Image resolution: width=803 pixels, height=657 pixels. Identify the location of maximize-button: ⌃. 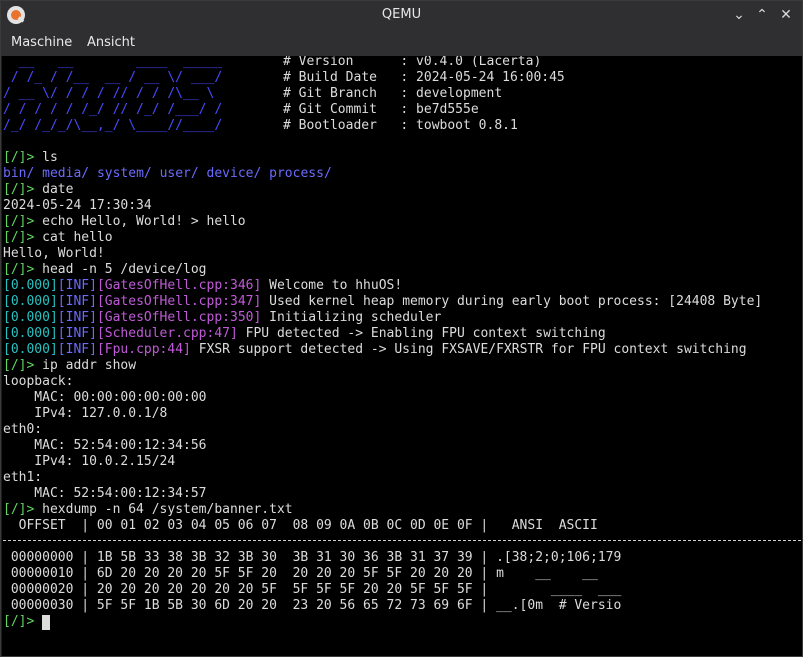
(762, 15).